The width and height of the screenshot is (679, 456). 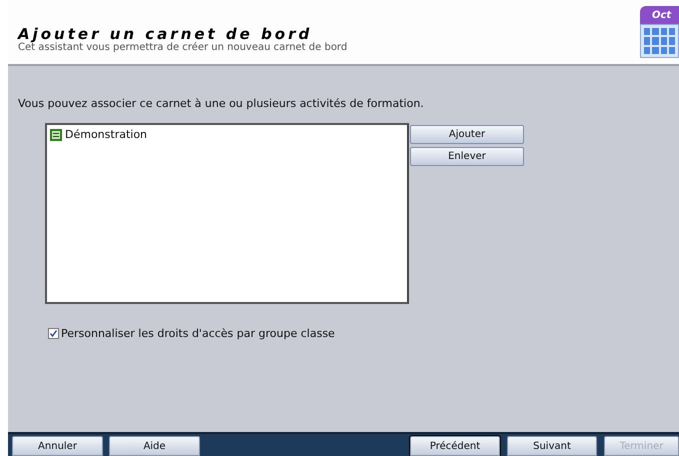 What do you see at coordinates (154, 446) in the screenshot?
I see `footer-button: Aide` at bounding box center [154, 446].